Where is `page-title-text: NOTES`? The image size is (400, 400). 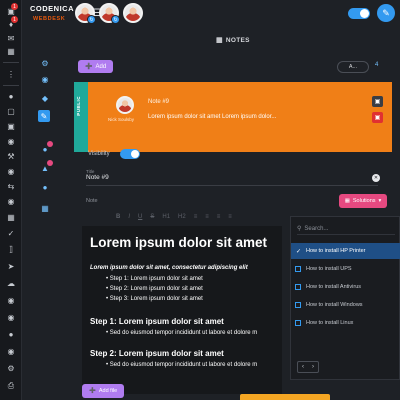
page-title-text: NOTES is located at coordinates (237, 40).